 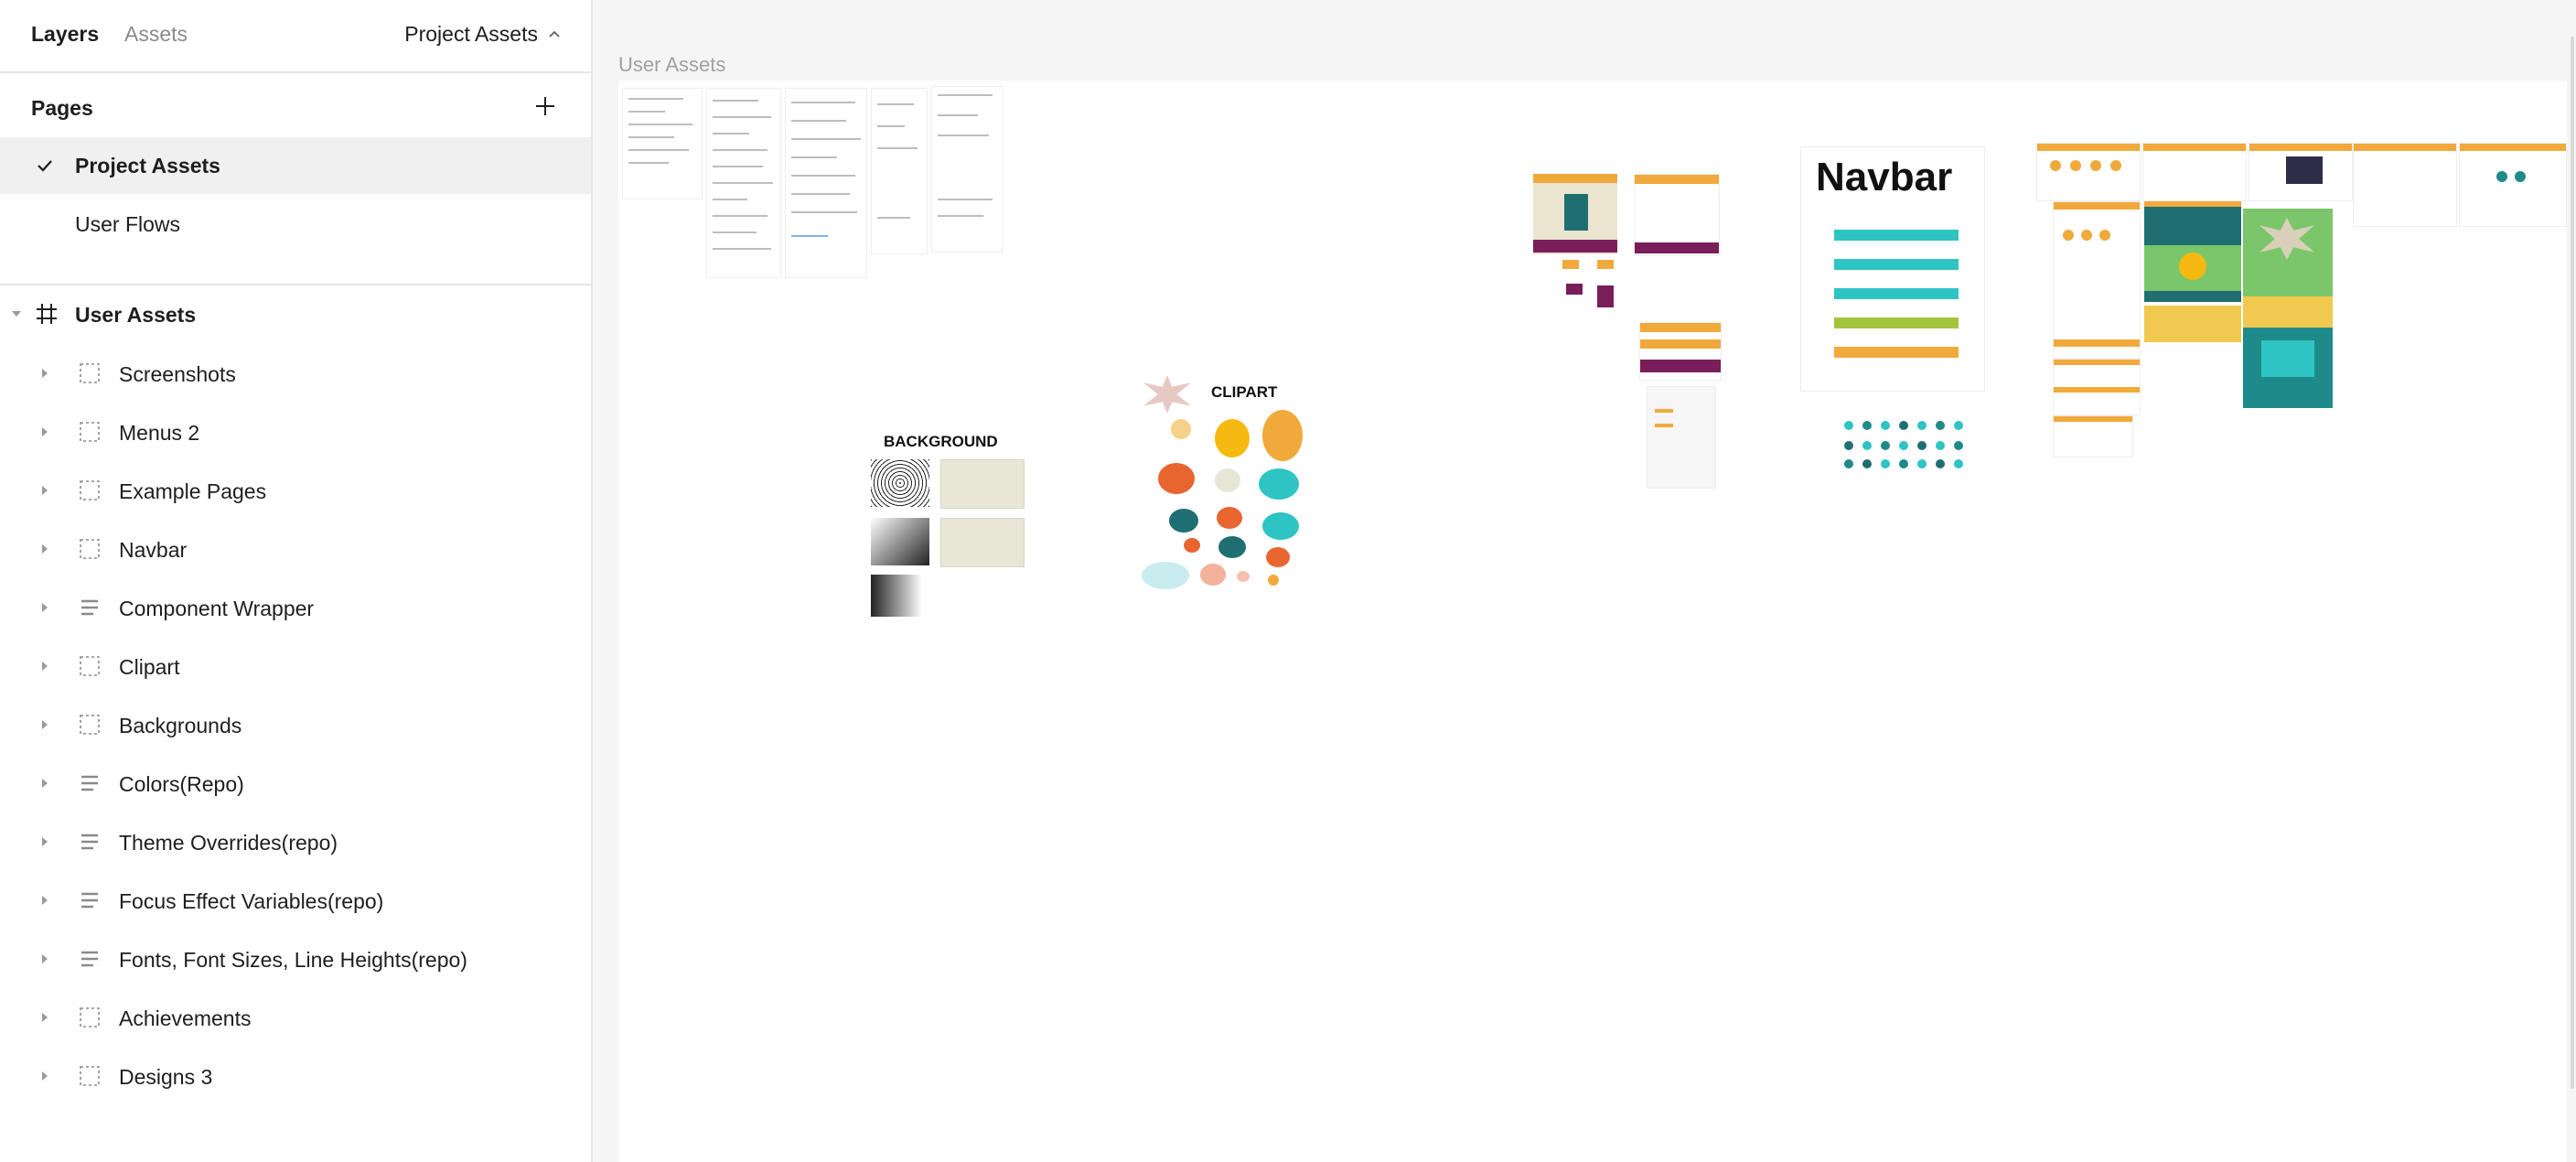 What do you see at coordinates (295, 1017) in the screenshot?
I see `layer-item-achievements: Achievements` at bounding box center [295, 1017].